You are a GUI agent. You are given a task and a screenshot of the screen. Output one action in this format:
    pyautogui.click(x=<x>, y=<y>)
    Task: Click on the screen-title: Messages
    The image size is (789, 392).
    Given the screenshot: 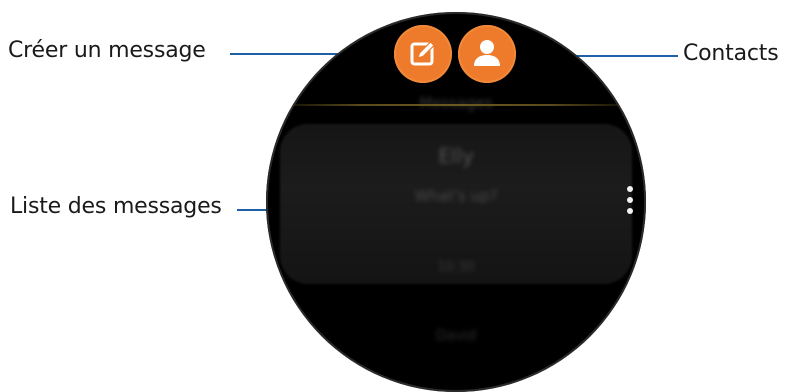 What is the action you would take?
    pyautogui.click(x=456, y=103)
    